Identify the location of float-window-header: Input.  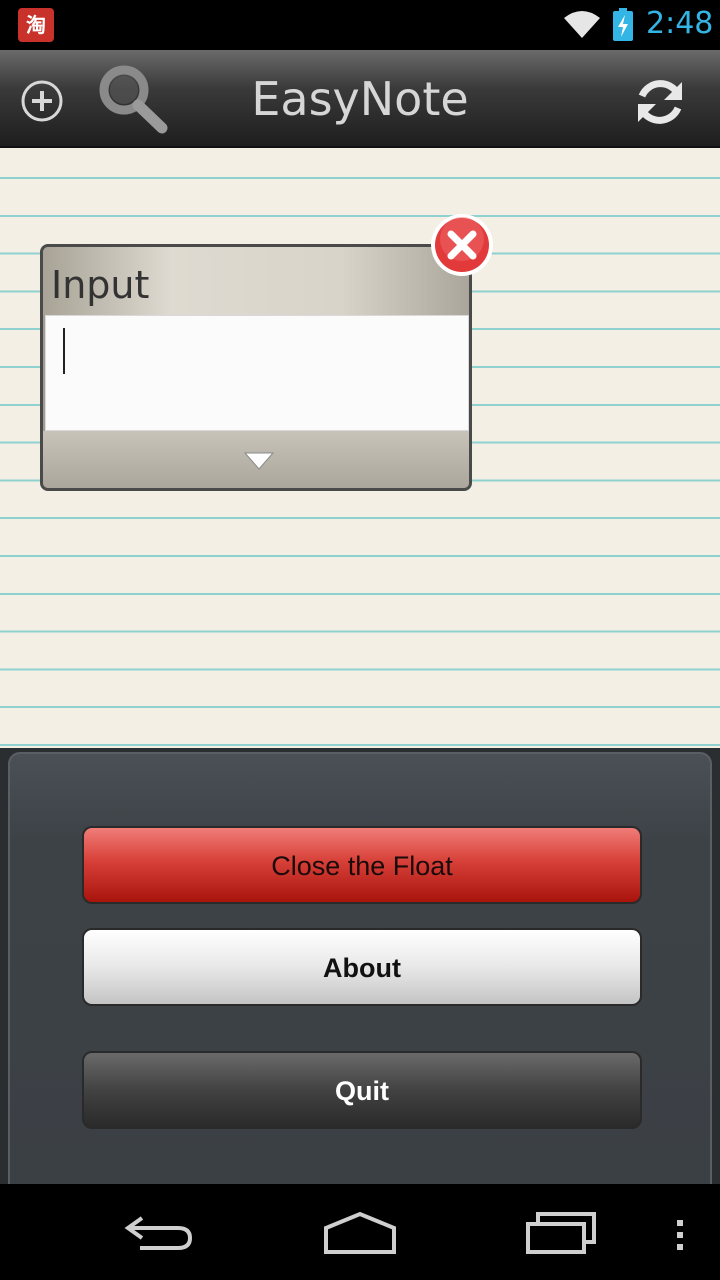
(256, 281).